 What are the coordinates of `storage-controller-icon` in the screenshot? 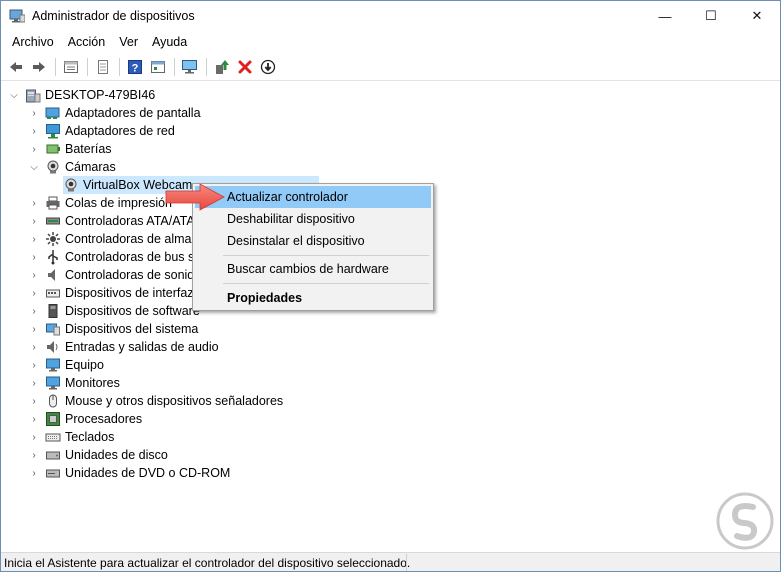 It's located at (53, 239).